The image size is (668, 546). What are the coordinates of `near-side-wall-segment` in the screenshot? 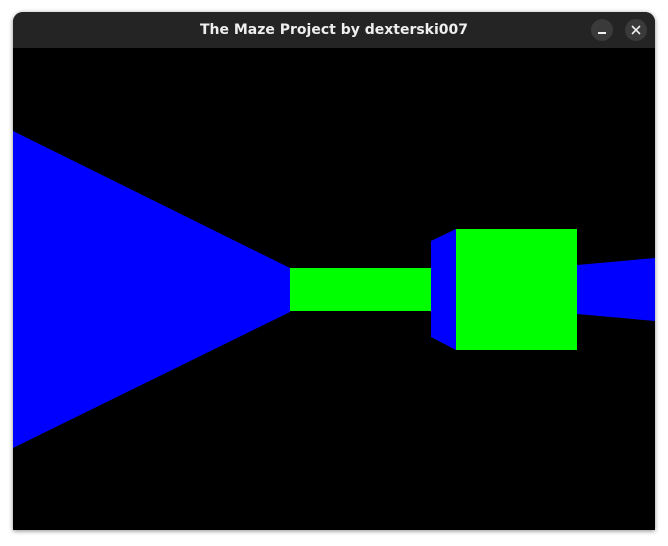 It's located at (443, 289).